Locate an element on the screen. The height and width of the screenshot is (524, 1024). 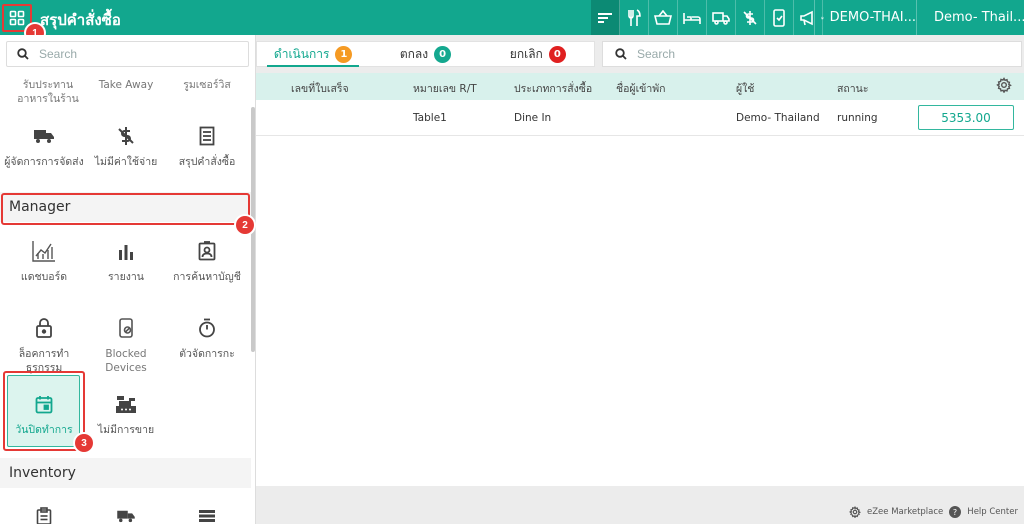
section-inventory: Inventory is located at coordinates (125, 473).